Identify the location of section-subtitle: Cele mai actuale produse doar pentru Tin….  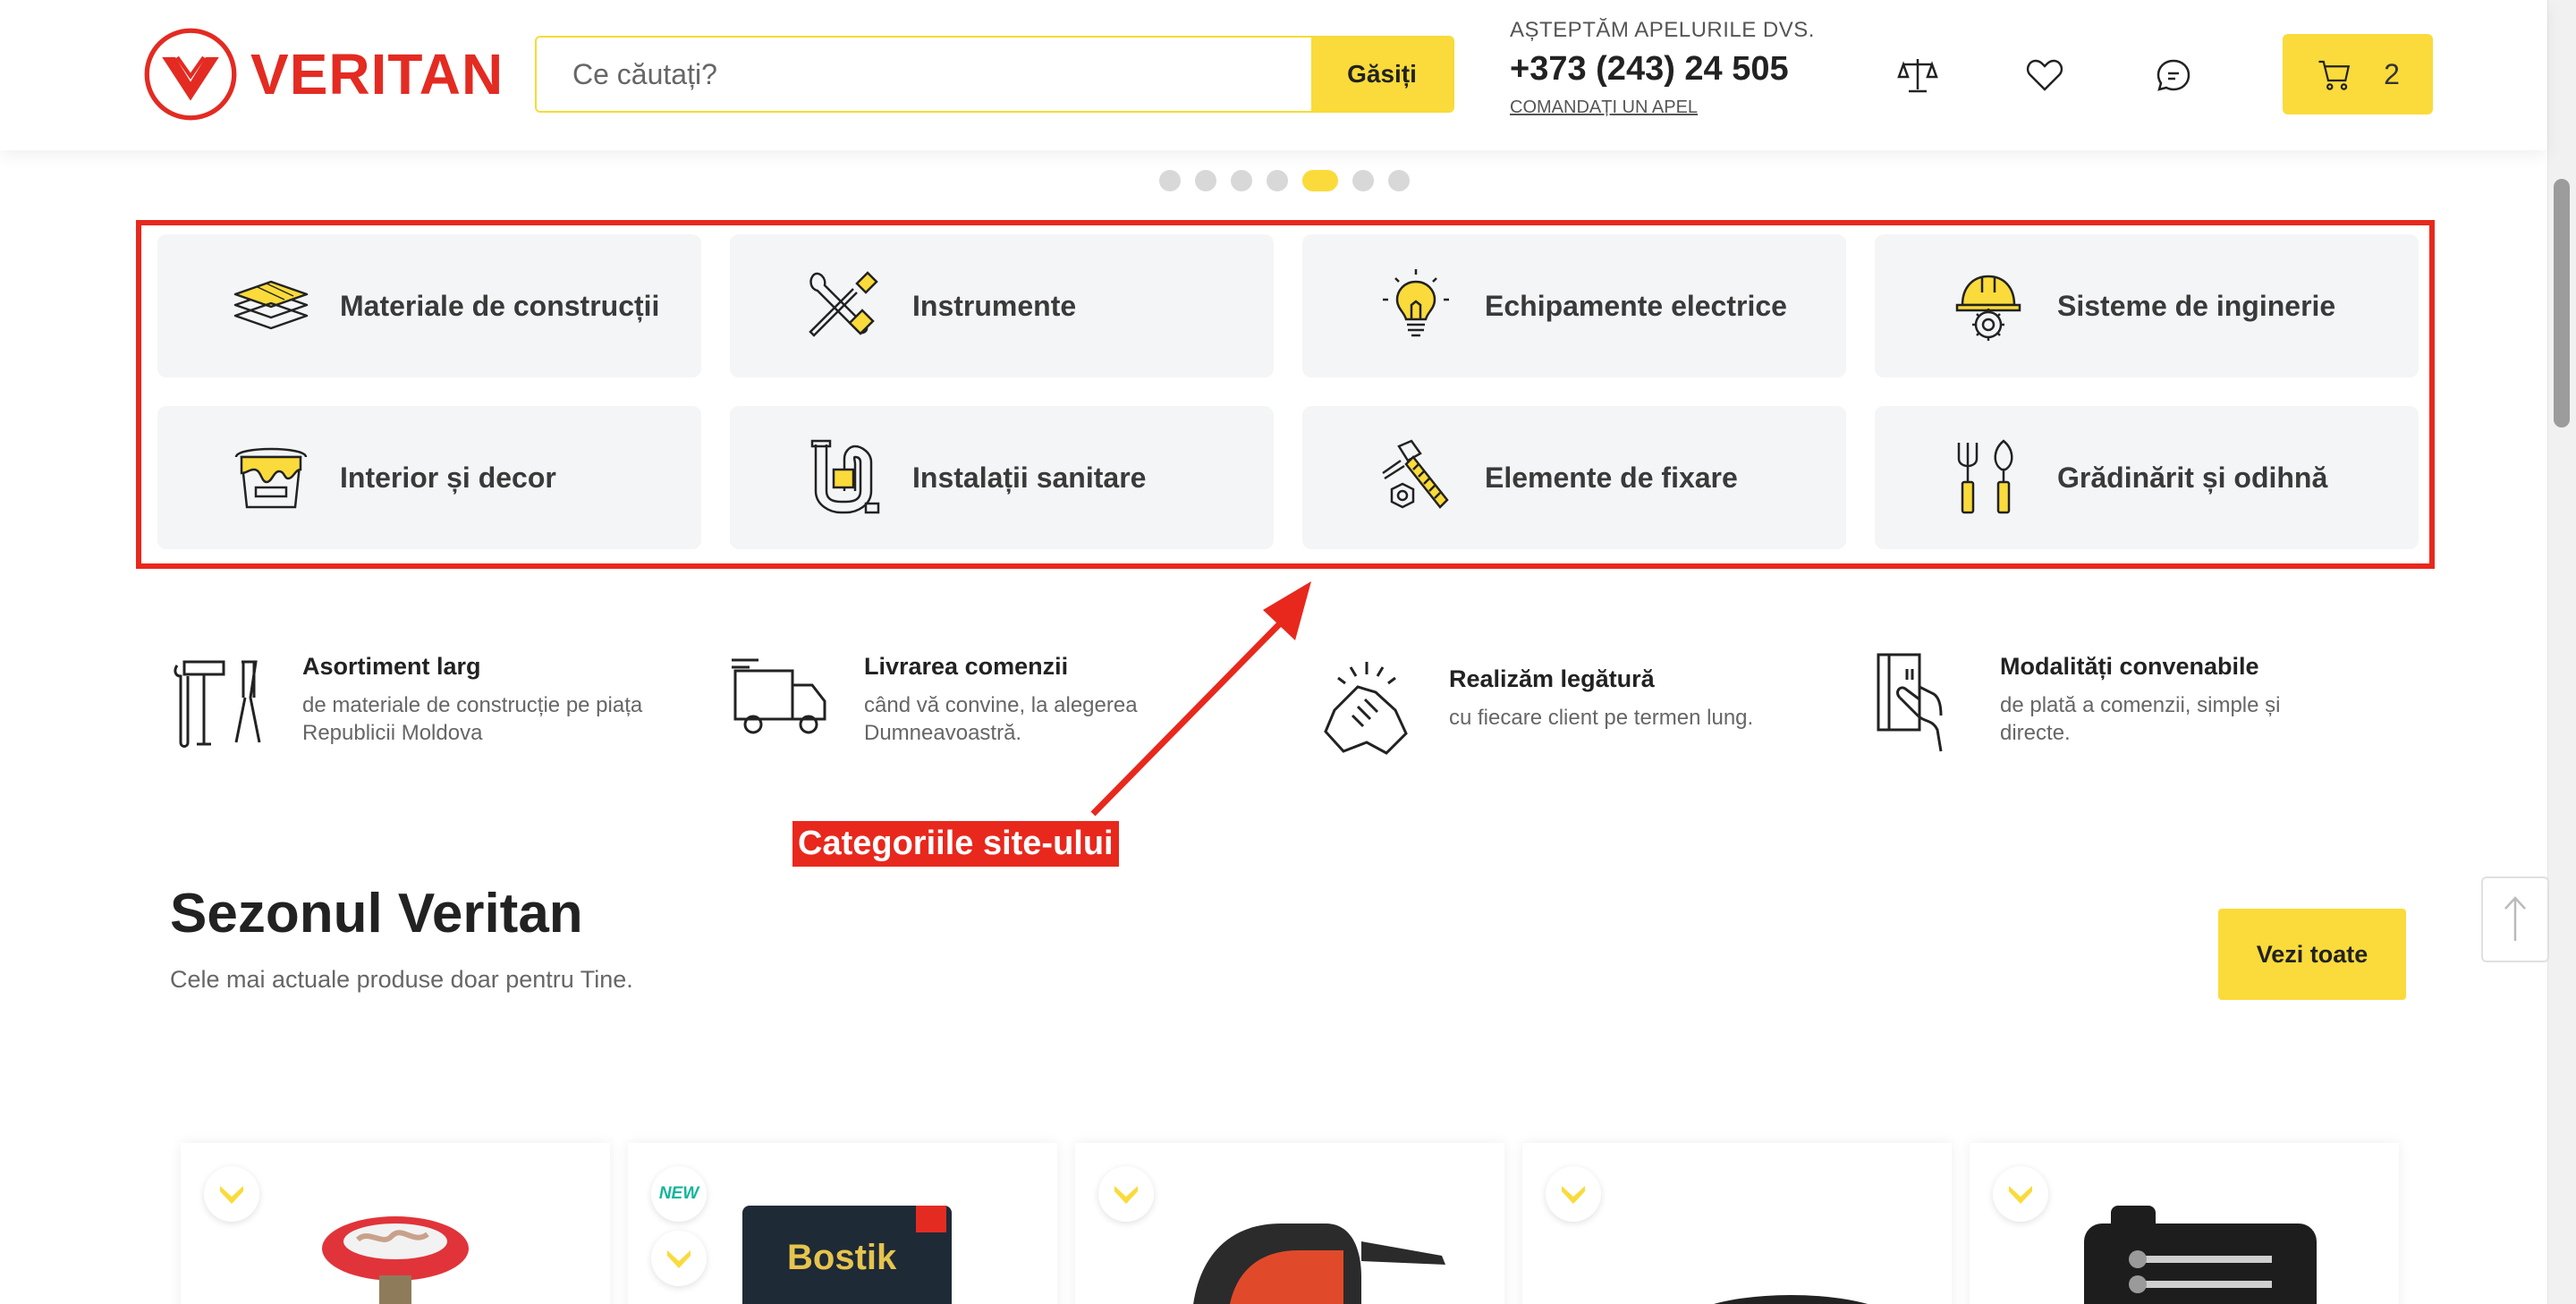
(401, 979).